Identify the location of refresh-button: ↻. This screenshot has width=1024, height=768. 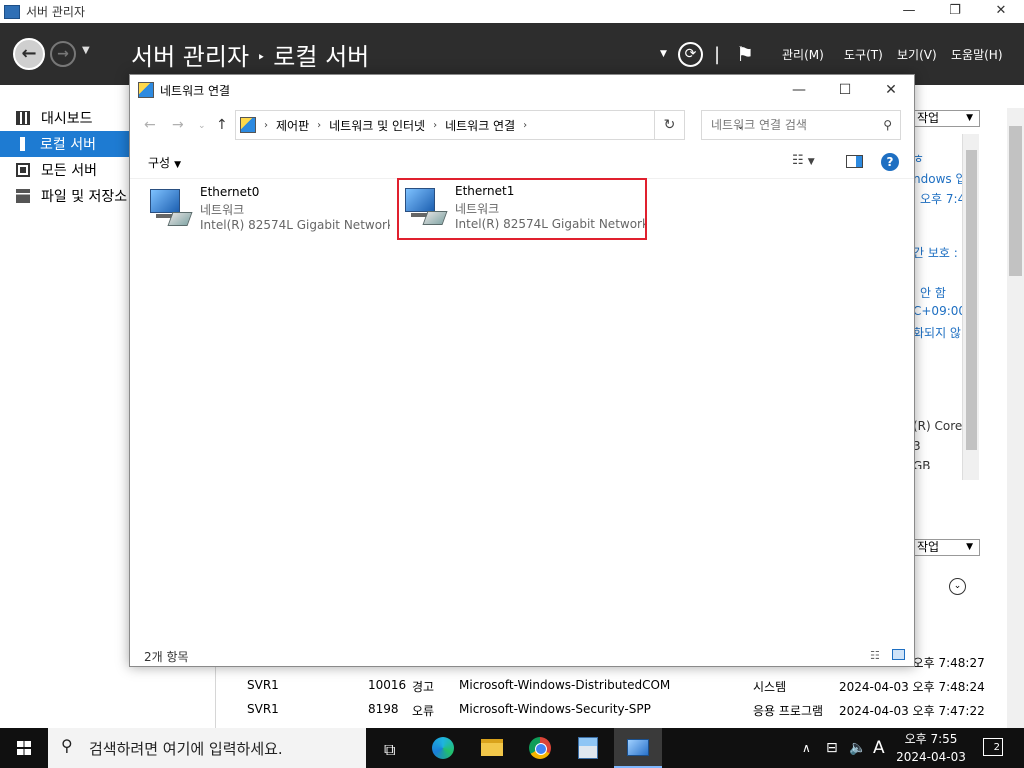
(670, 125).